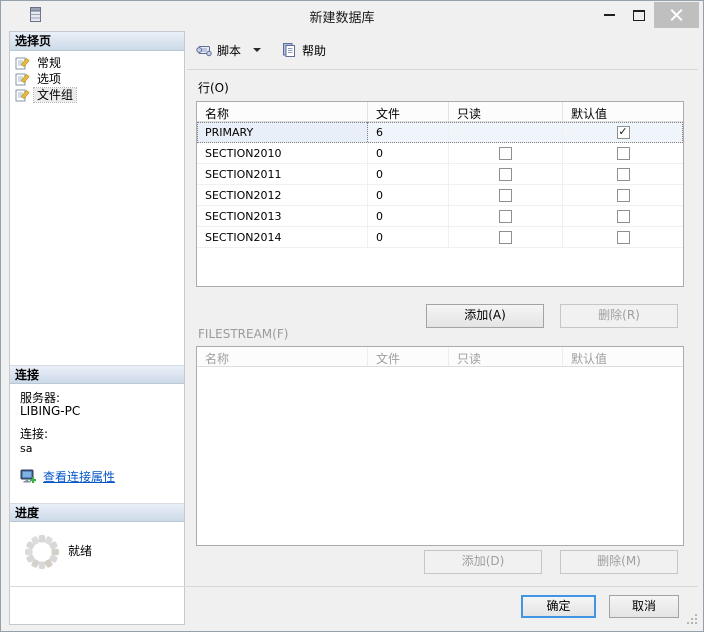  What do you see at coordinates (35, 14) in the screenshot?
I see `database-icon` at bounding box center [35, 14].